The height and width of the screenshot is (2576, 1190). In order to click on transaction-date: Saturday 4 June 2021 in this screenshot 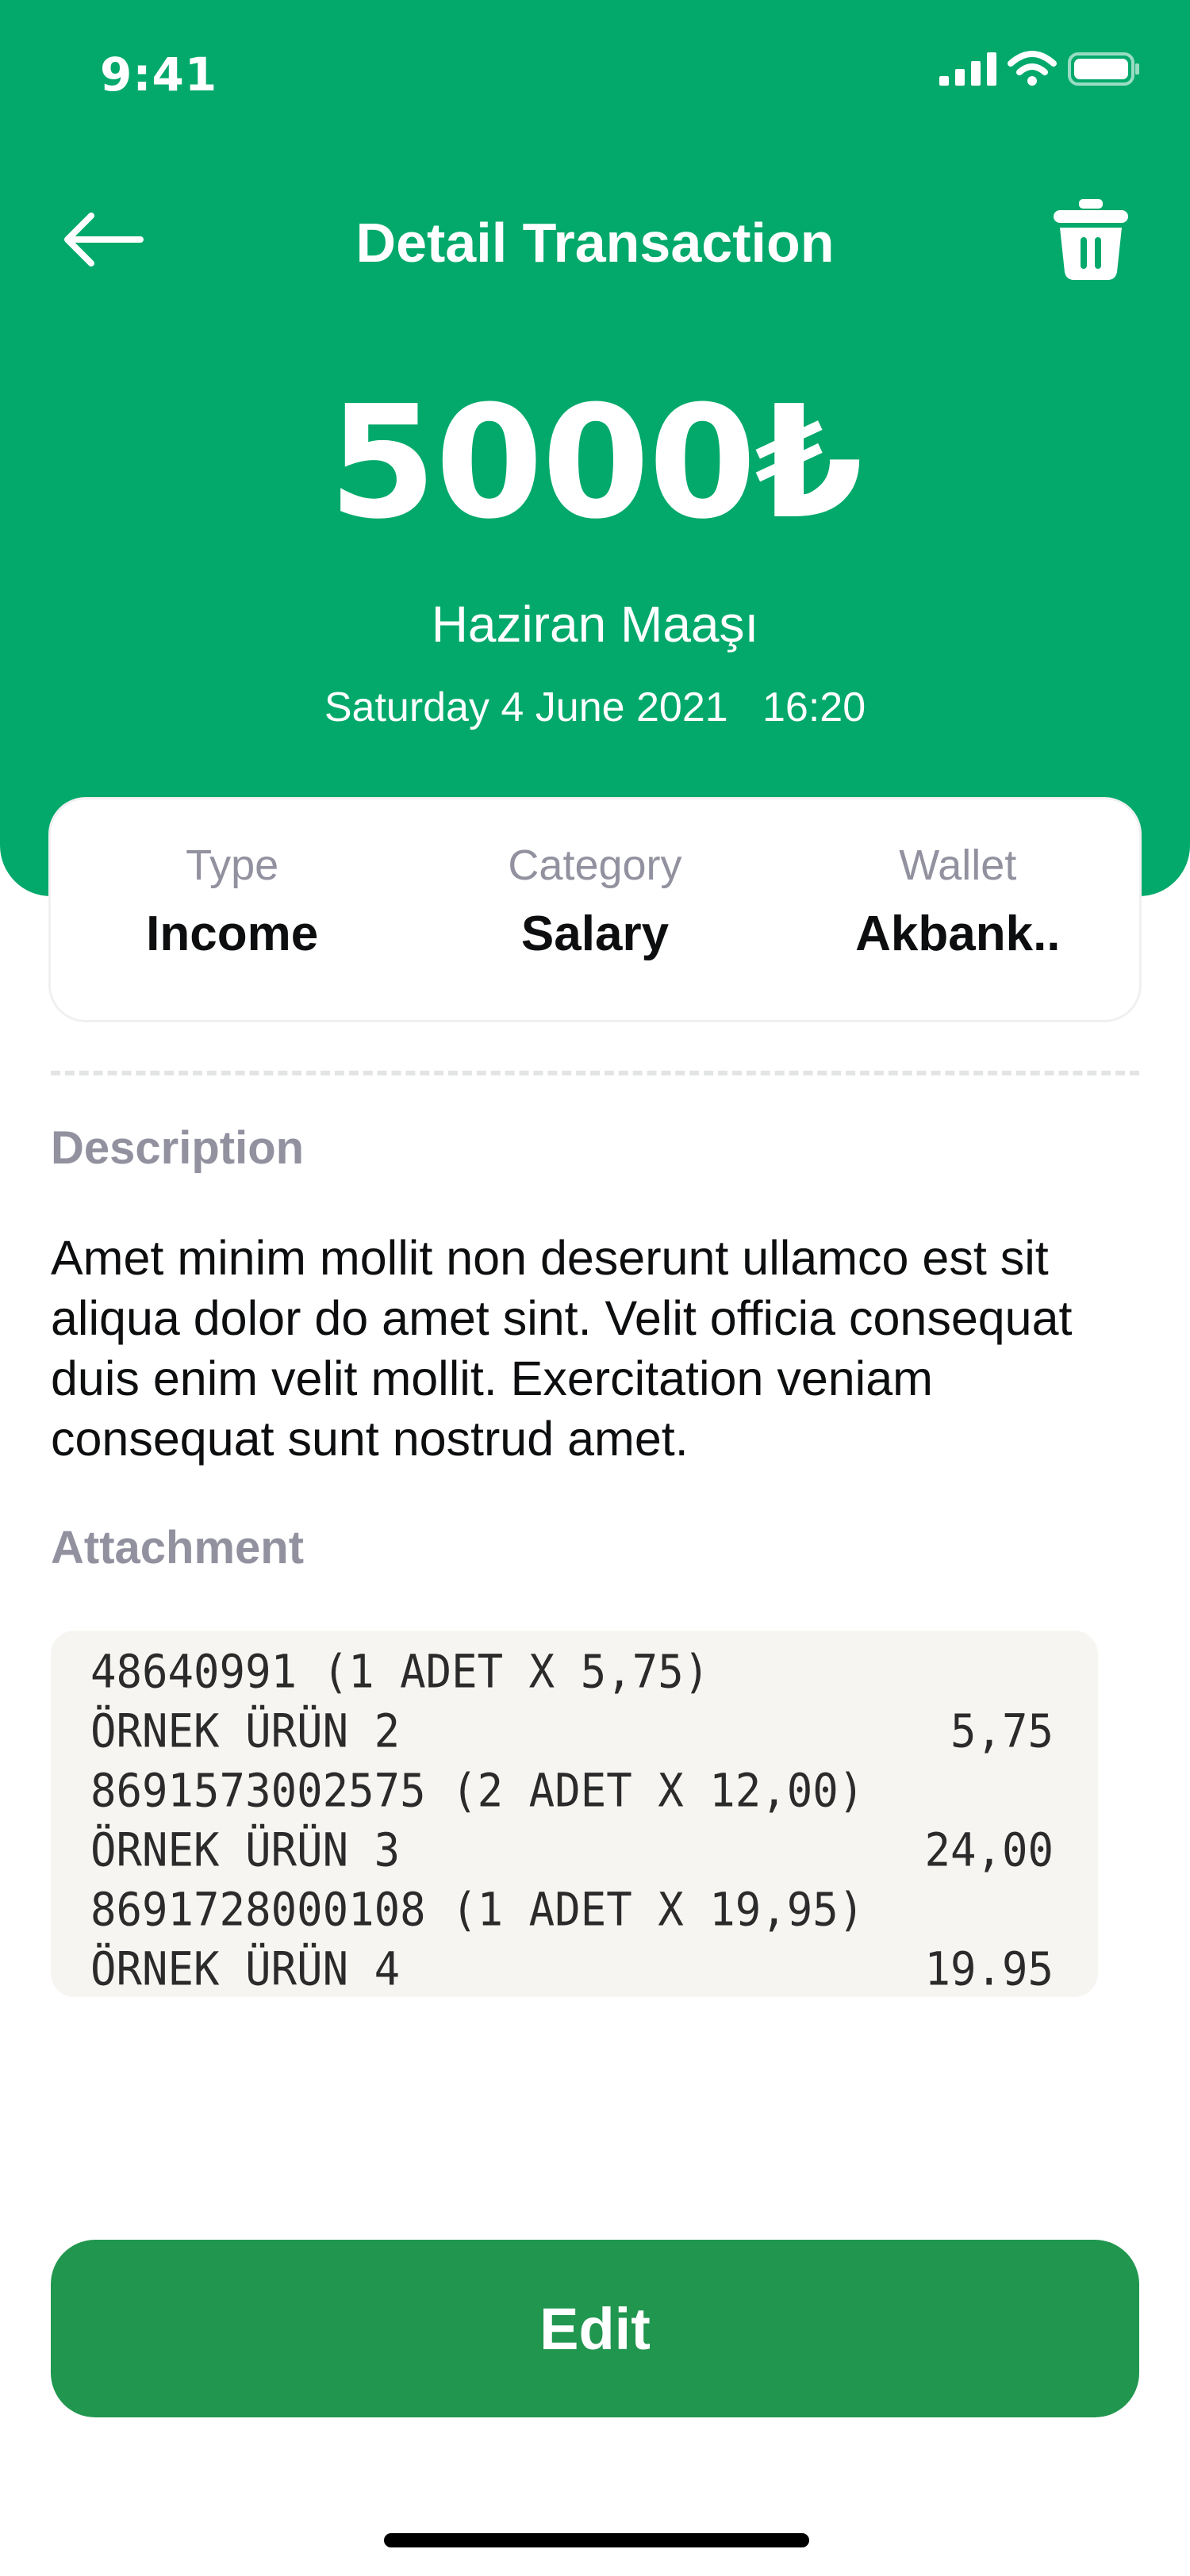, I will do `click(526, 707)`.